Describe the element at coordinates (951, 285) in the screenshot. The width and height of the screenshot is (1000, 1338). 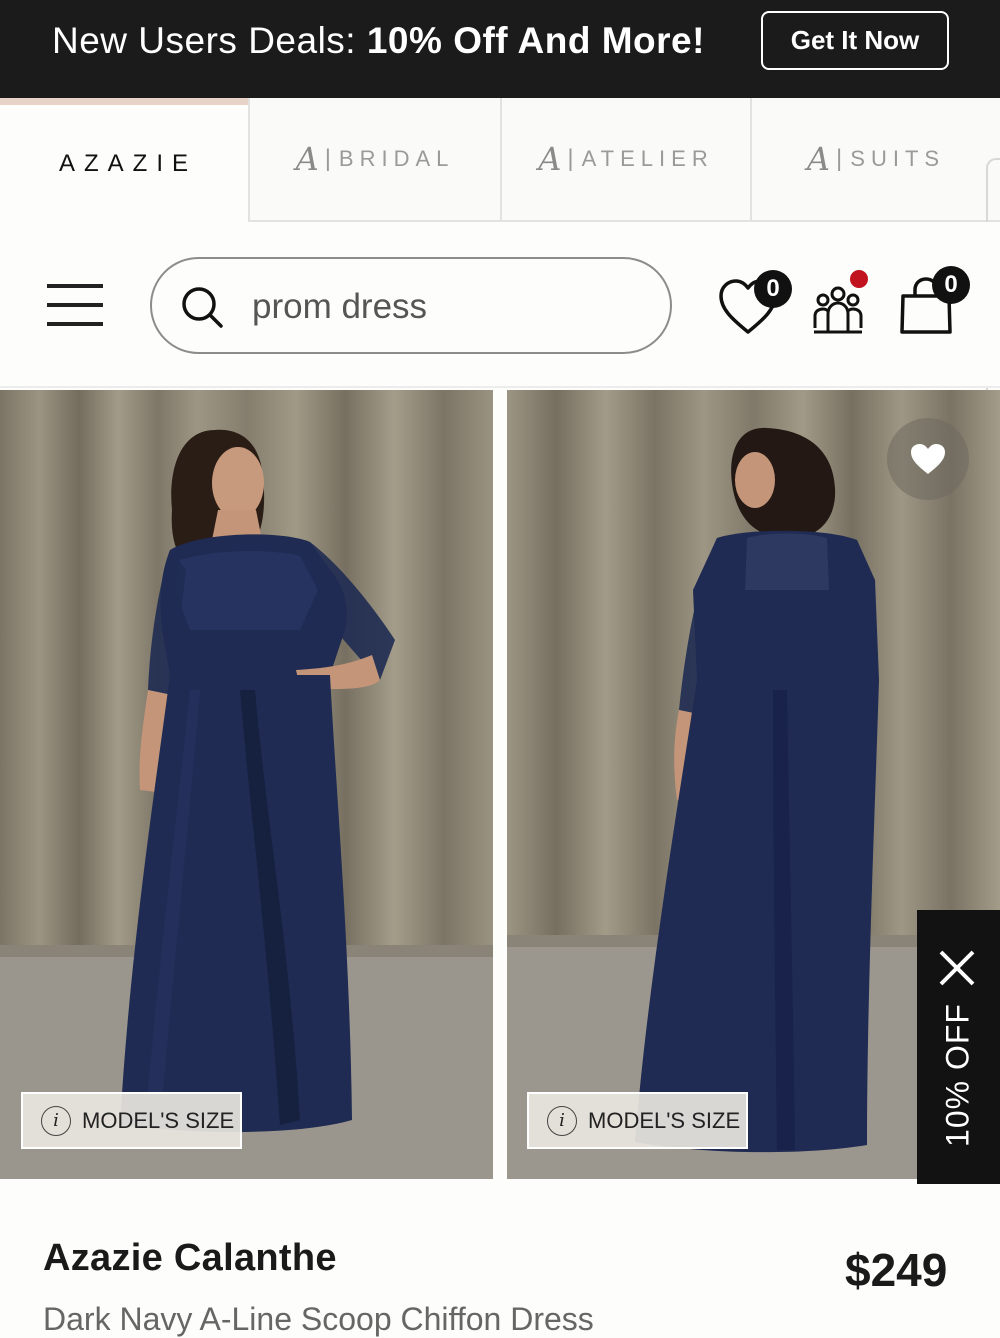
I see `cart-count-badge: 0` at that location.